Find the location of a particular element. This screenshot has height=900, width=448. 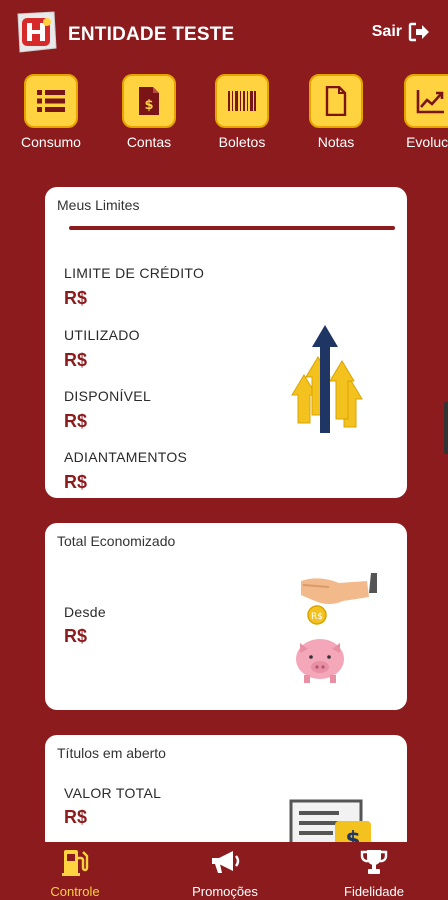

total-value: R$ is located at coordinates (76, 817).